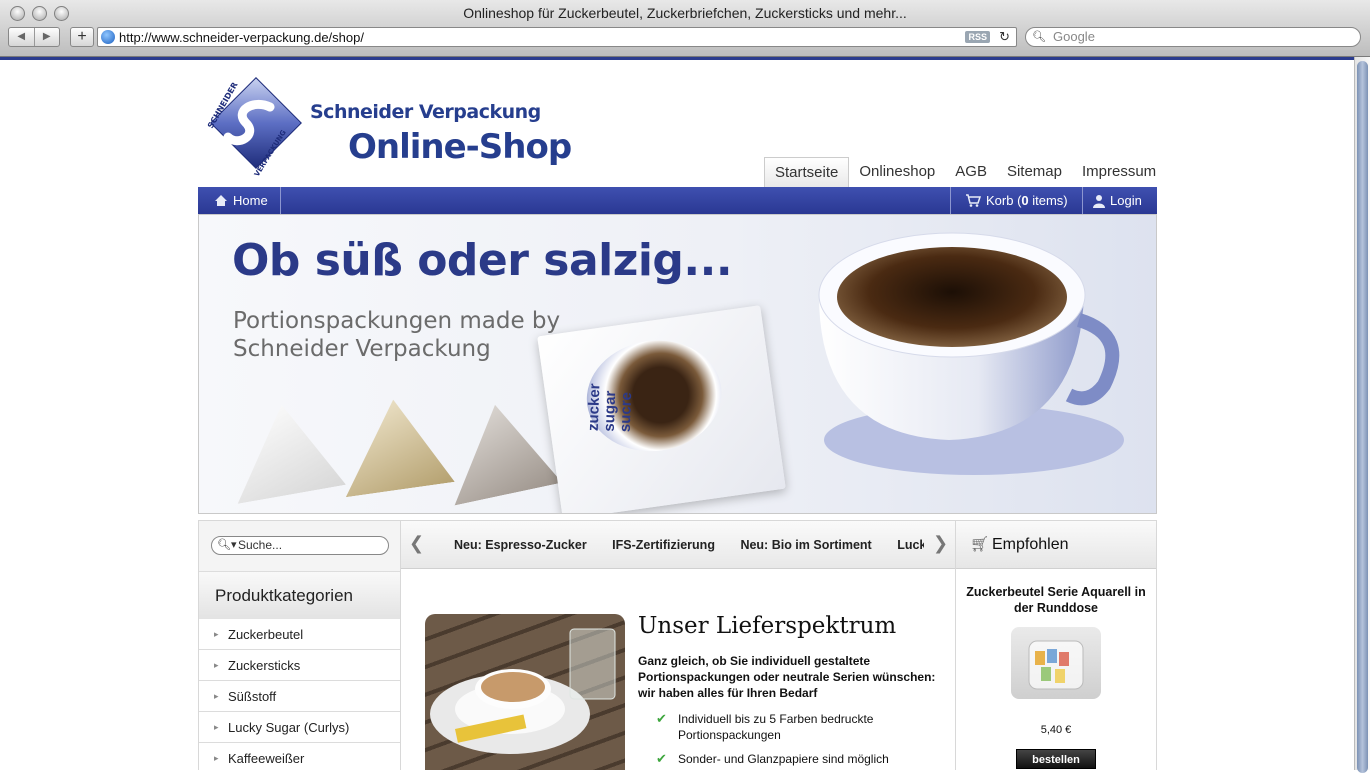 The width and height of the screenshot is (1370, 773). I want to click on home-label: Home, so click(250, 200).